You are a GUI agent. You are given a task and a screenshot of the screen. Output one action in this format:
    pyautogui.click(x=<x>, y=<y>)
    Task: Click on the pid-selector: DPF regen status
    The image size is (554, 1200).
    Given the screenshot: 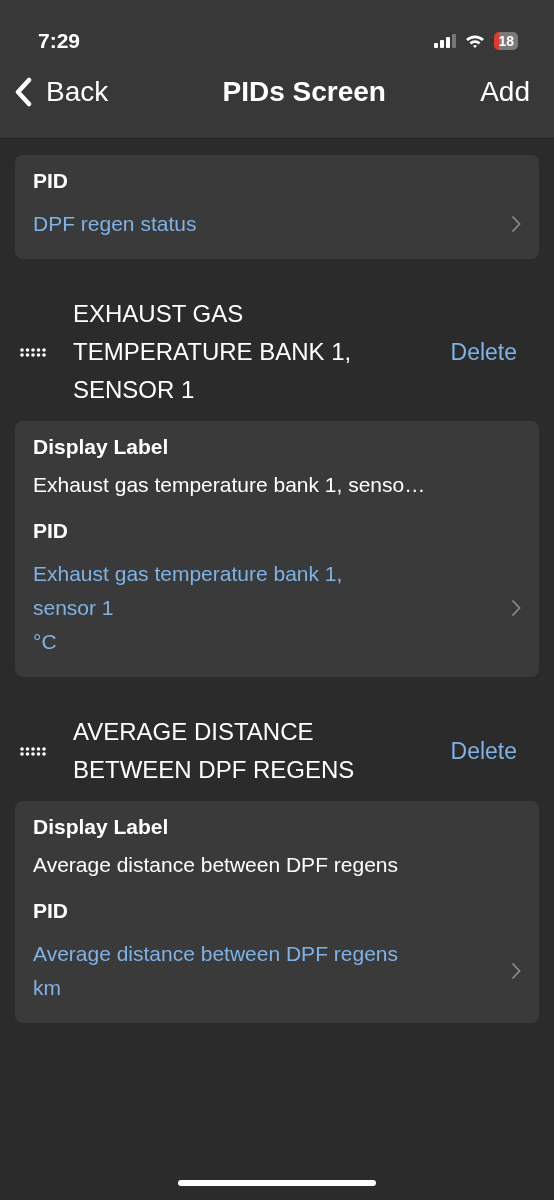 What is the action you would take?
    pyautogui.click(x=277, y=224)
    